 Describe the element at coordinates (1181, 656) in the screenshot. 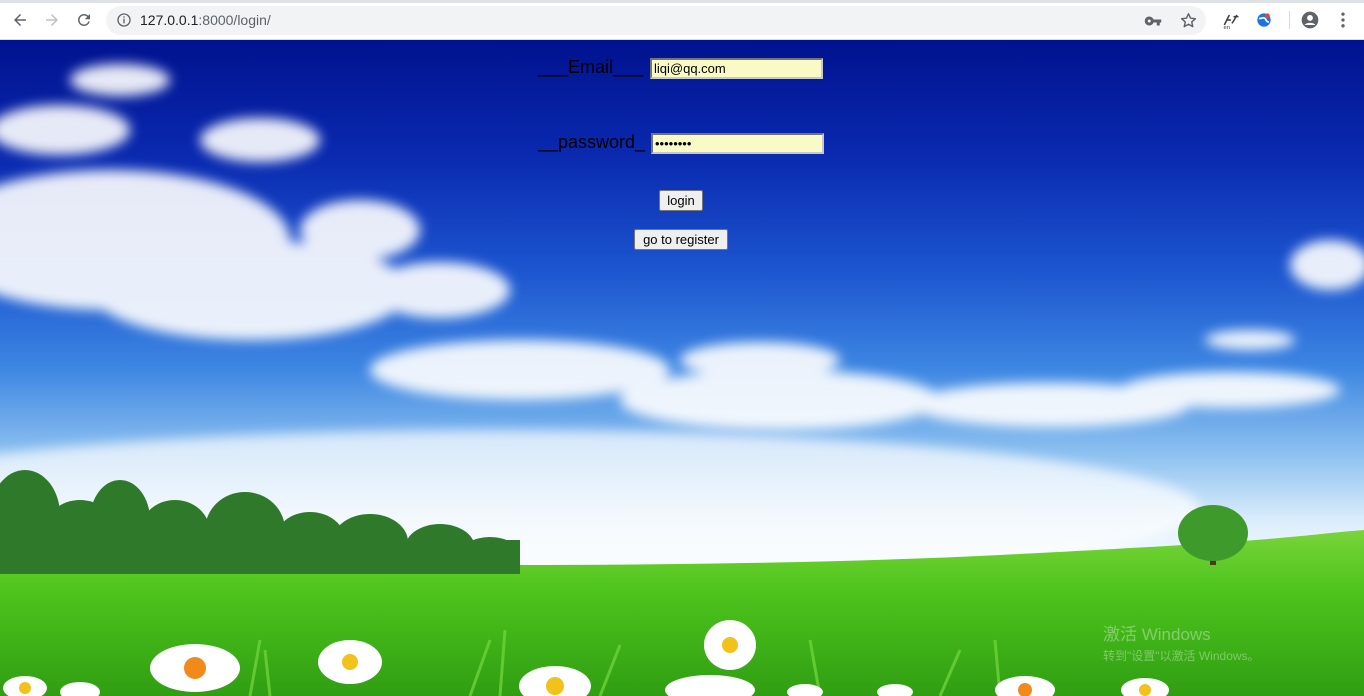

I see `watermark-subtitle: 转到"设置"以激活 Windows。` at that location.